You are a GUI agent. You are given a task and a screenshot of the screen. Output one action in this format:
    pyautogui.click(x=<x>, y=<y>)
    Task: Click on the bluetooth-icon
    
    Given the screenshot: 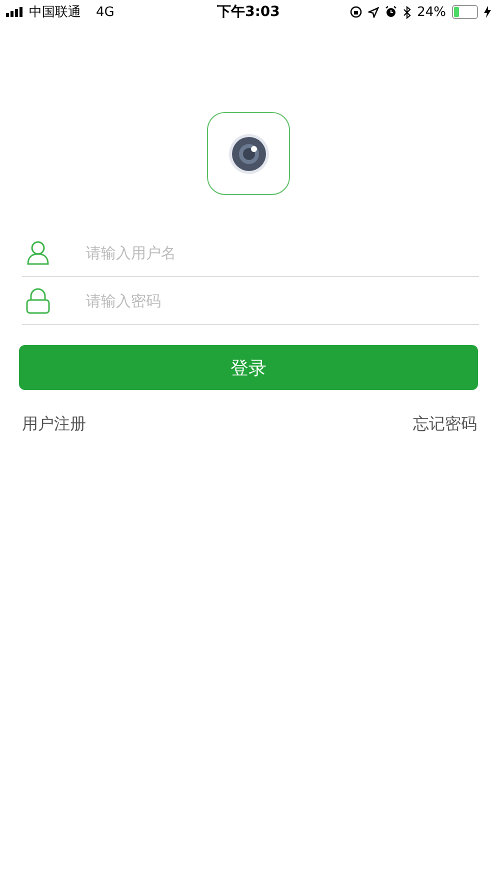 What is the action you would take?
    pyautogui.click(x=407, y=12)
    